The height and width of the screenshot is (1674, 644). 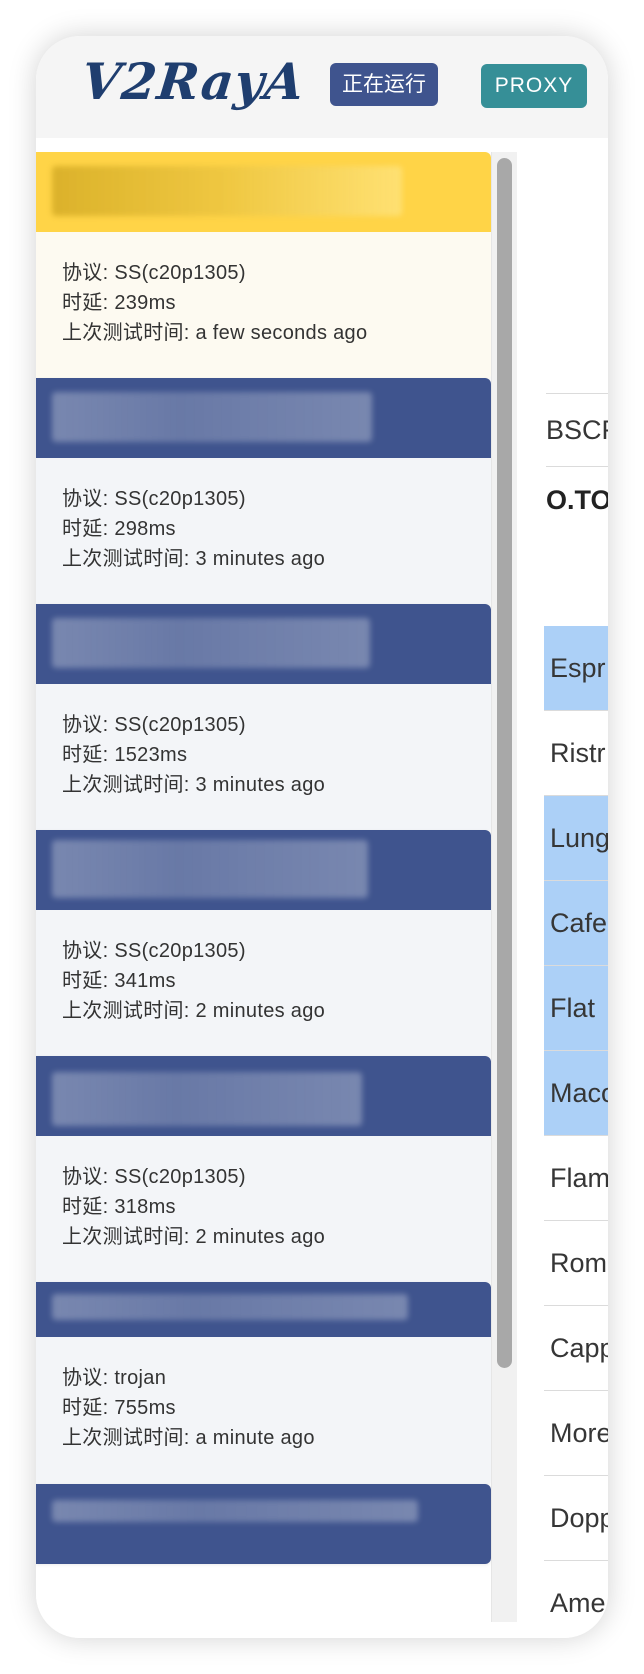 What do you see at coordinates (576, 668) in the screenshot?
I see `table-row: Espr` at bounding box center [576, 668].